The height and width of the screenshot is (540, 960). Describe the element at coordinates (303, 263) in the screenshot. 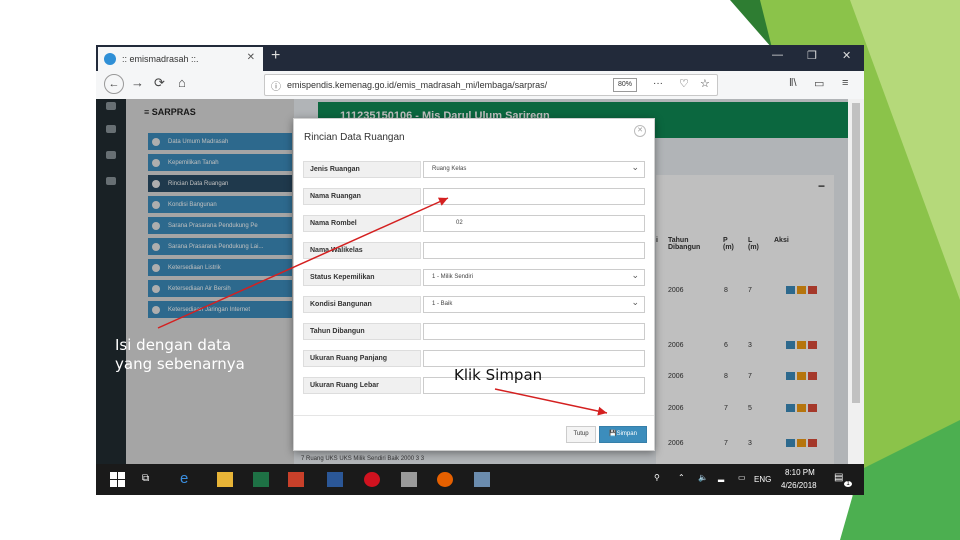

I see `arrow-to-form` at that location.